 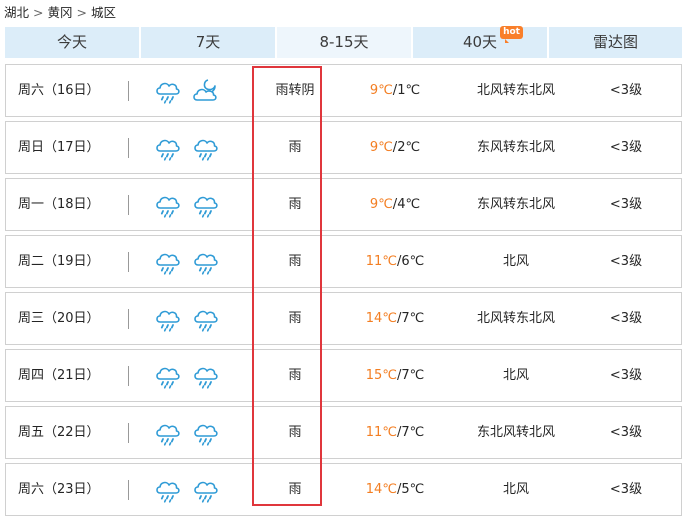 I want to click on weather-condition: 雨转阴, so click(x=295, y=90).